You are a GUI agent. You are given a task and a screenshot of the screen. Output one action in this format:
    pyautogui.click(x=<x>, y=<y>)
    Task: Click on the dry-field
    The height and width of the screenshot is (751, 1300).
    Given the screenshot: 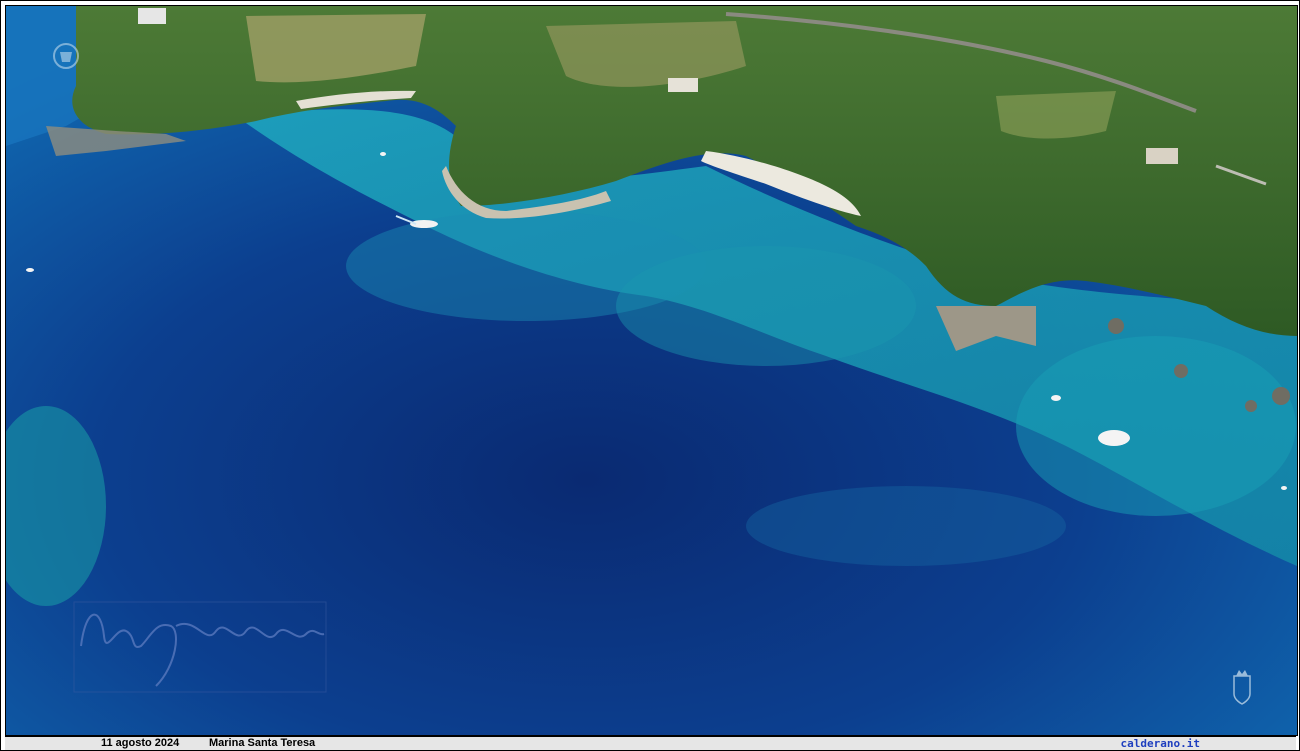 What is the action you would take?
    pyautogui.click(x=1056, y=115)
    